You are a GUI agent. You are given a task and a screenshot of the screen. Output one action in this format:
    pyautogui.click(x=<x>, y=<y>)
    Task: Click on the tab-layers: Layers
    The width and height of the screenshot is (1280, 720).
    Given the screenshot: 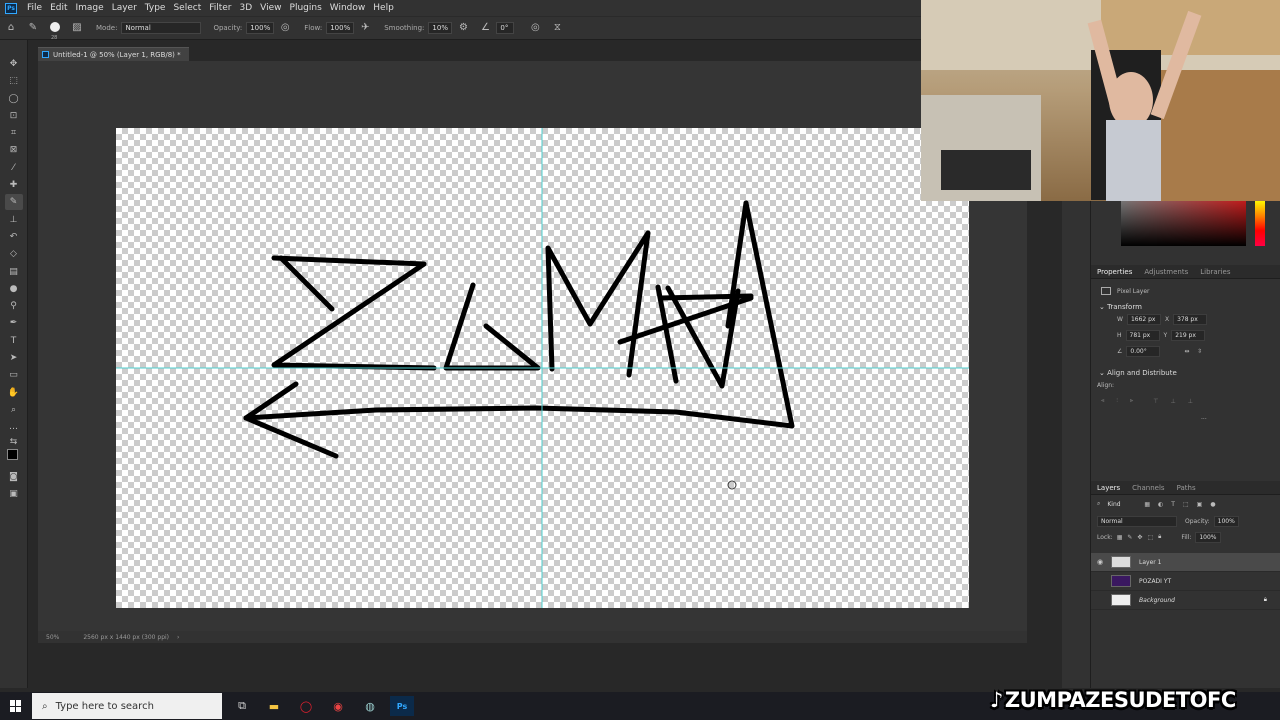 What is the action you would take?
    pyautogui.click(x=1108, y=488)
    